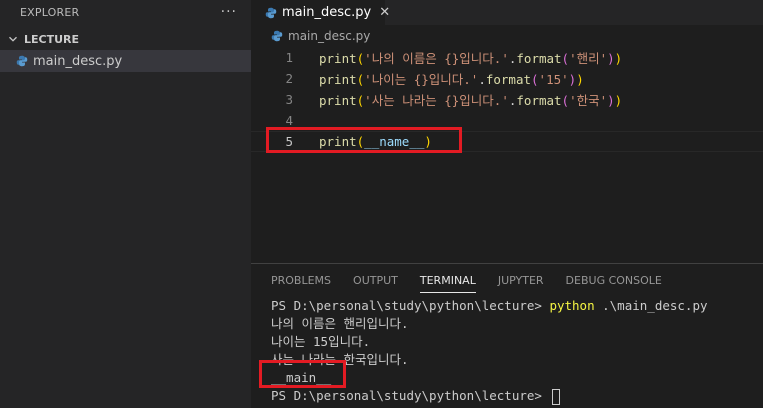 The image size is (763, 408). I want to click on code-token: '한국', so click(588, 100).